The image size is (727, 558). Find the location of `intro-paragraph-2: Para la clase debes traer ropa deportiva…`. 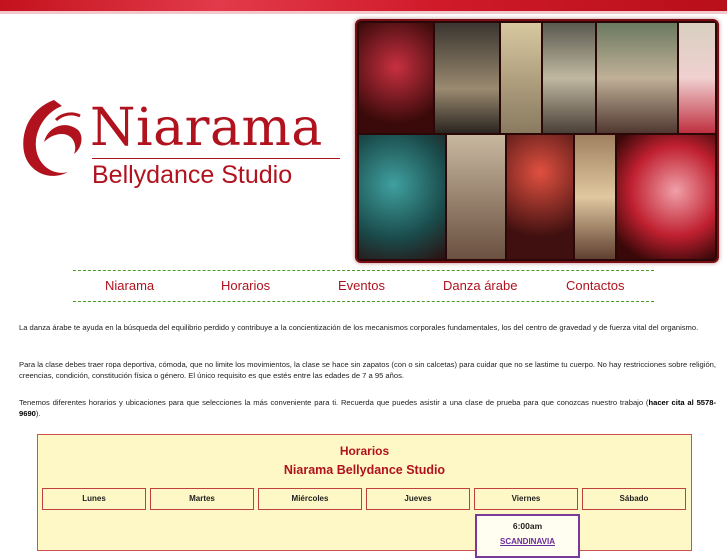

intro-paragraph-2: Para la clase debes traer ropa deportiva… is located at coordinates (367, 370).